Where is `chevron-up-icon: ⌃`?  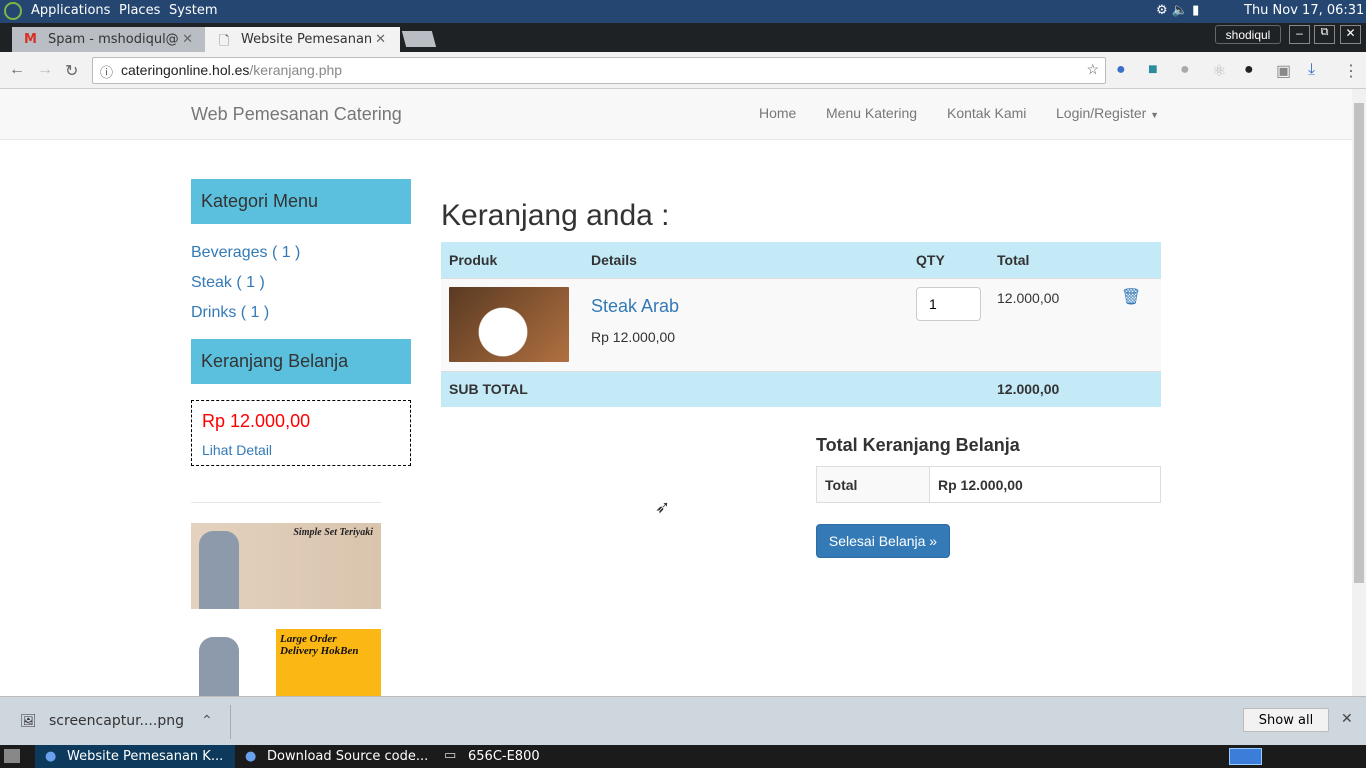
chevron-up-icon: ⌃ is located at coordinates (207, 720).